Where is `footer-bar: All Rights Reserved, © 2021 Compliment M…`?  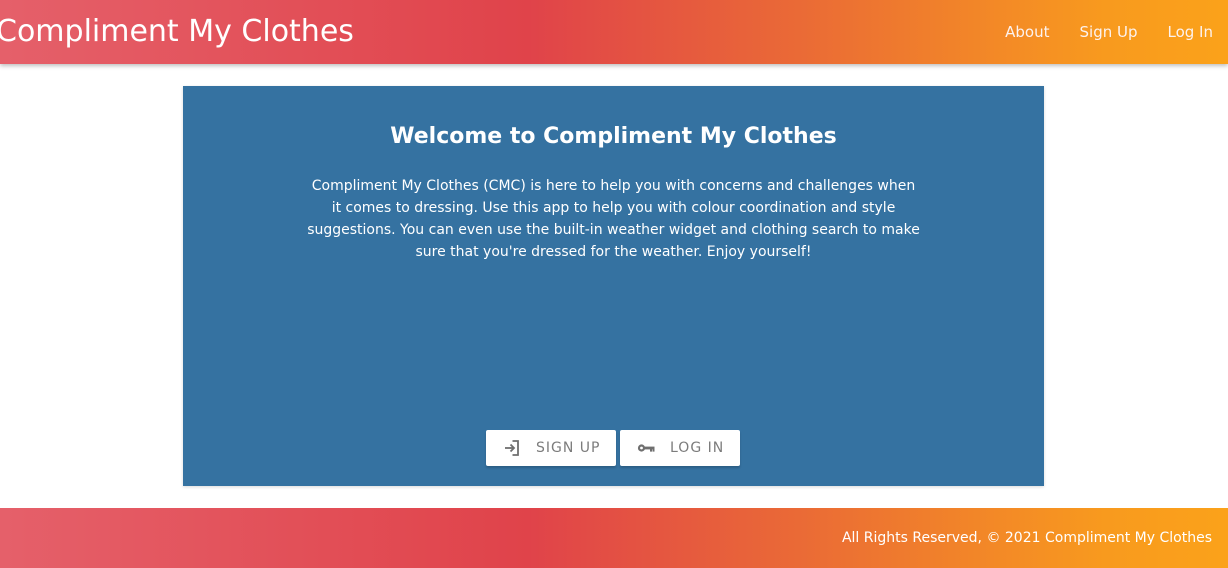 footer-bar: All Rights Reserved, © 2021 Compliment M… is located at coordinates (614, 538).